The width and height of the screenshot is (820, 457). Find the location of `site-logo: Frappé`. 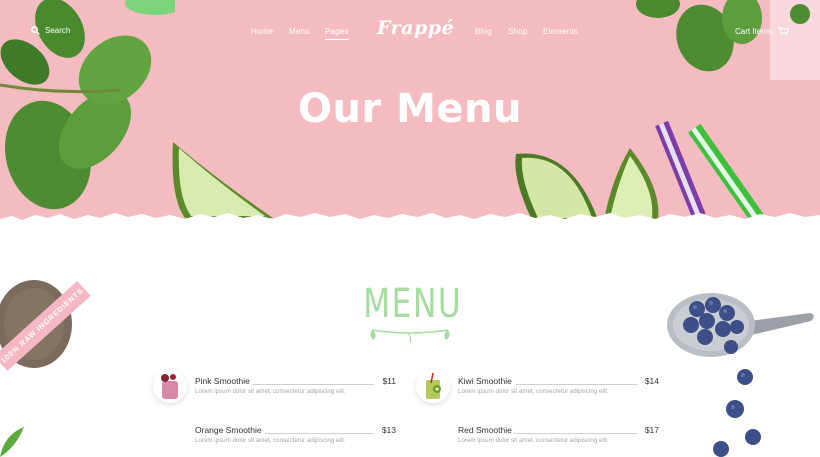

site-logo: Frappé is located at coordinates (415, 28).